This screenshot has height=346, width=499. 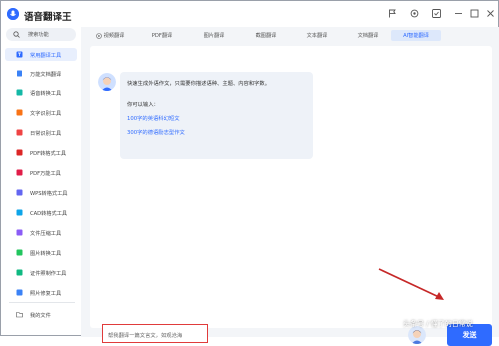 I want to click on watermark-text: 头条号 / 懂了的日常说, so click(x=438, y=324).